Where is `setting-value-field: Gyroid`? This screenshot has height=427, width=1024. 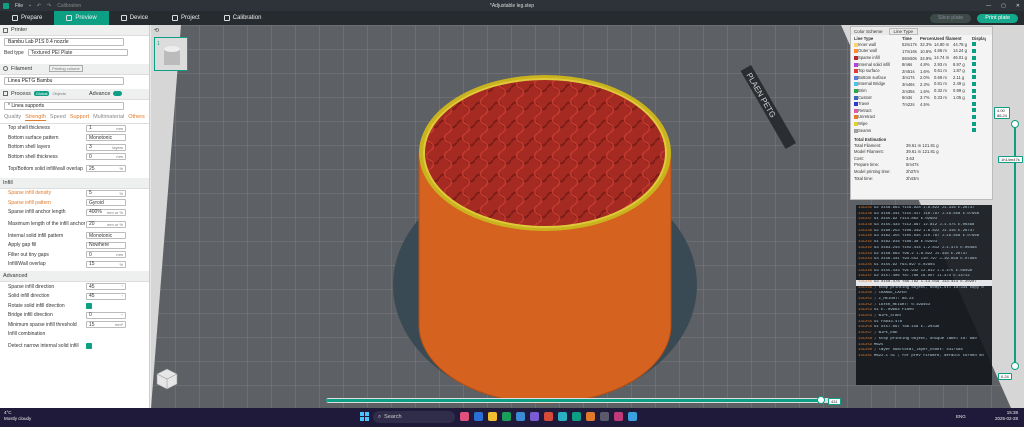
setting-value-field: Gyroid is located at coordinates (106, 203).